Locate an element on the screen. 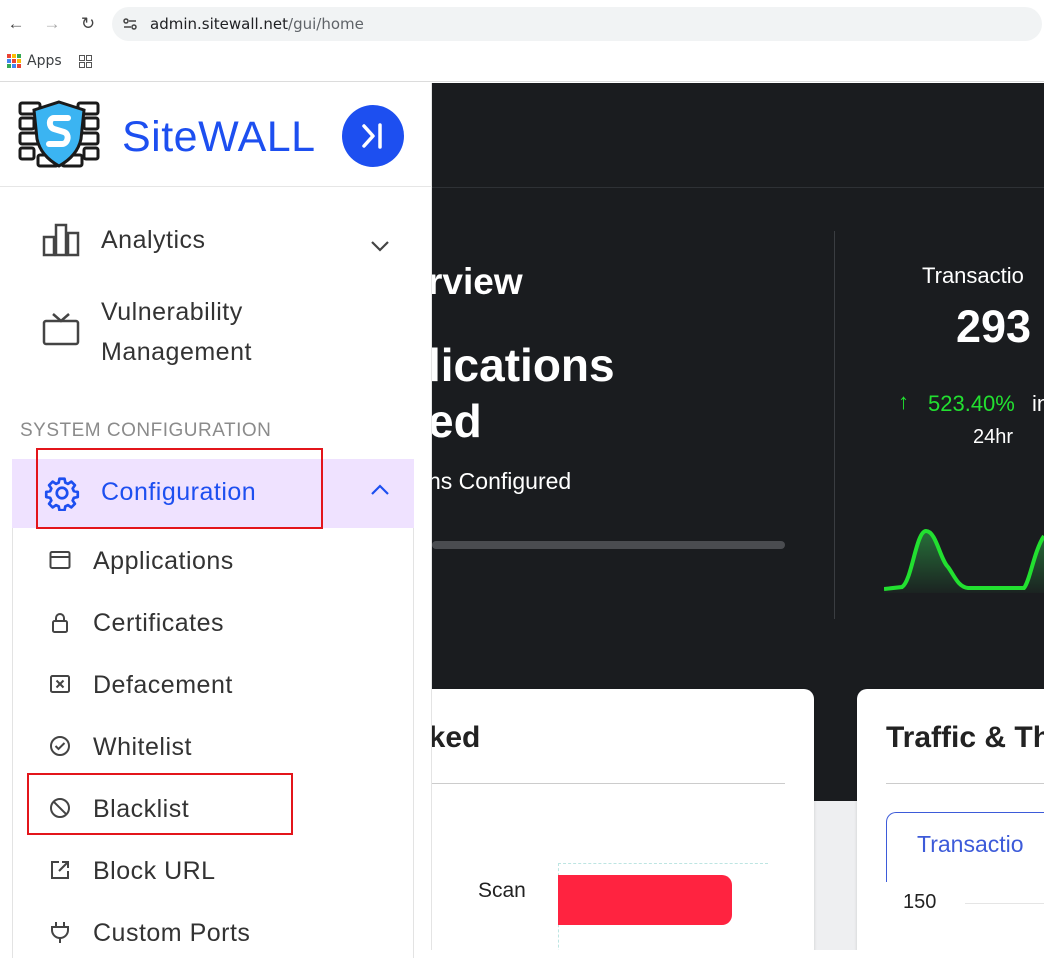  submenu-item-label: Whitelist is located at coordinates (142, 747).